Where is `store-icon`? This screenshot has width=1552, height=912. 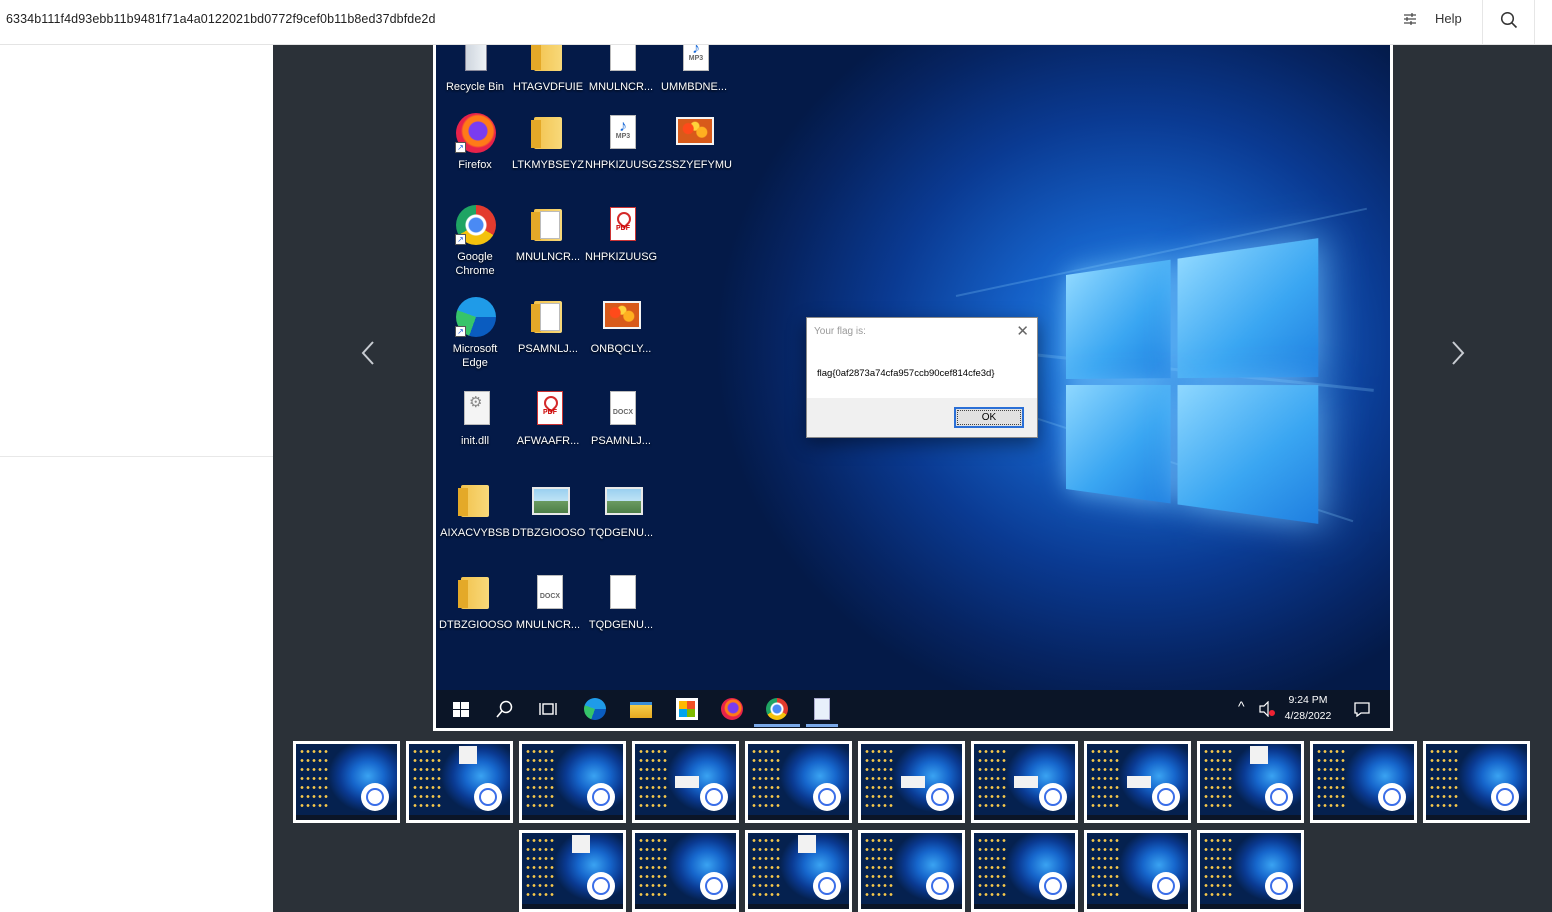
store-icon is located at coordinates (687, 709).